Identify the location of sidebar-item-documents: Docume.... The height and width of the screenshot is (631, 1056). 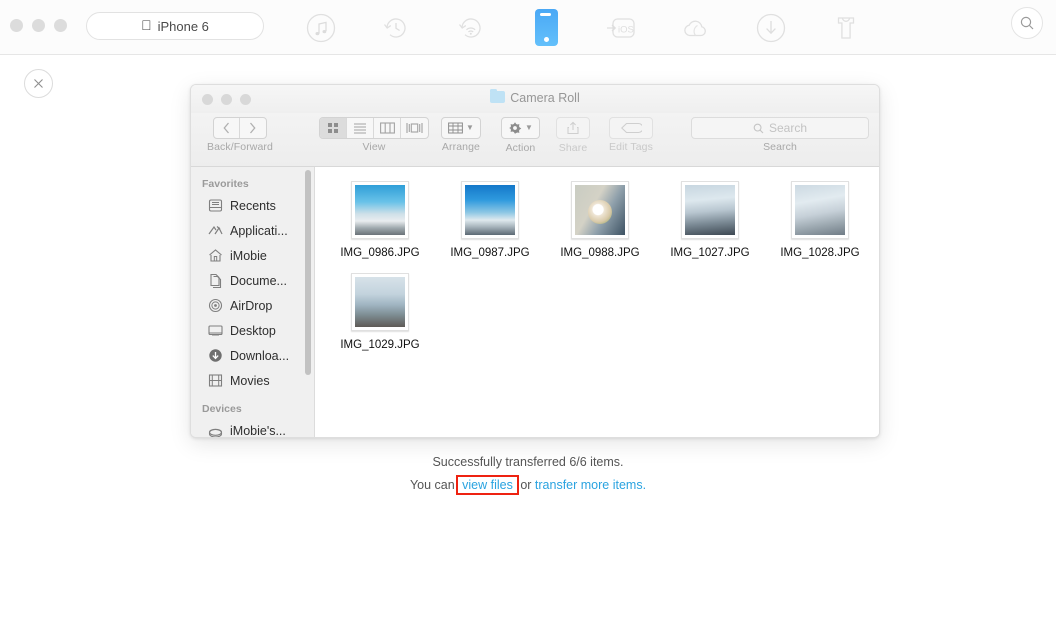
(252, 280).